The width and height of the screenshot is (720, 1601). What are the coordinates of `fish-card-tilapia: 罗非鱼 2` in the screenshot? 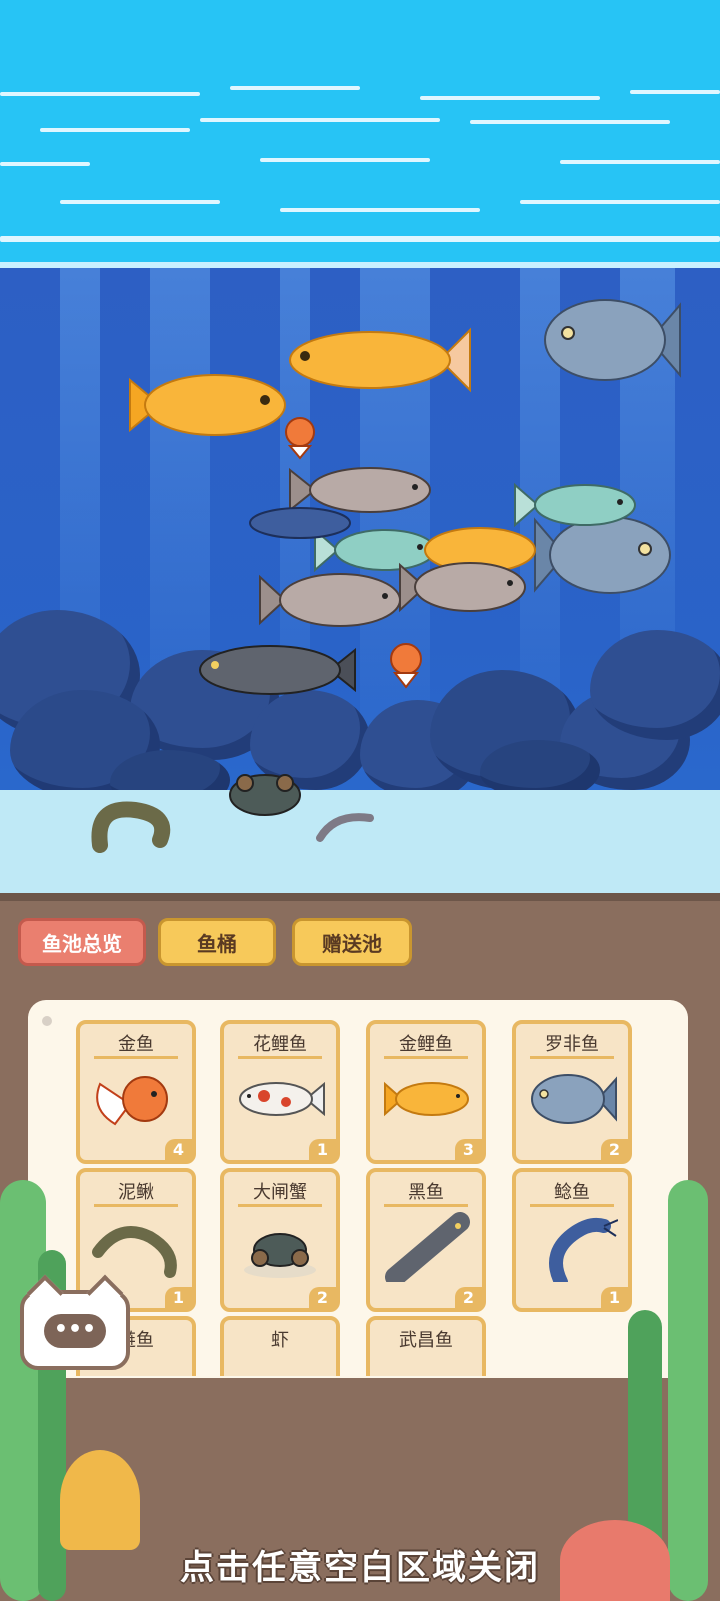 It's located at (572, 1092).